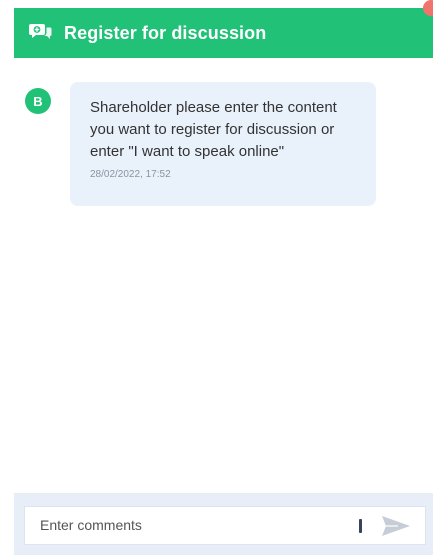 The image size is (433, 555). I want to click on composer-area, so click(223, 524).